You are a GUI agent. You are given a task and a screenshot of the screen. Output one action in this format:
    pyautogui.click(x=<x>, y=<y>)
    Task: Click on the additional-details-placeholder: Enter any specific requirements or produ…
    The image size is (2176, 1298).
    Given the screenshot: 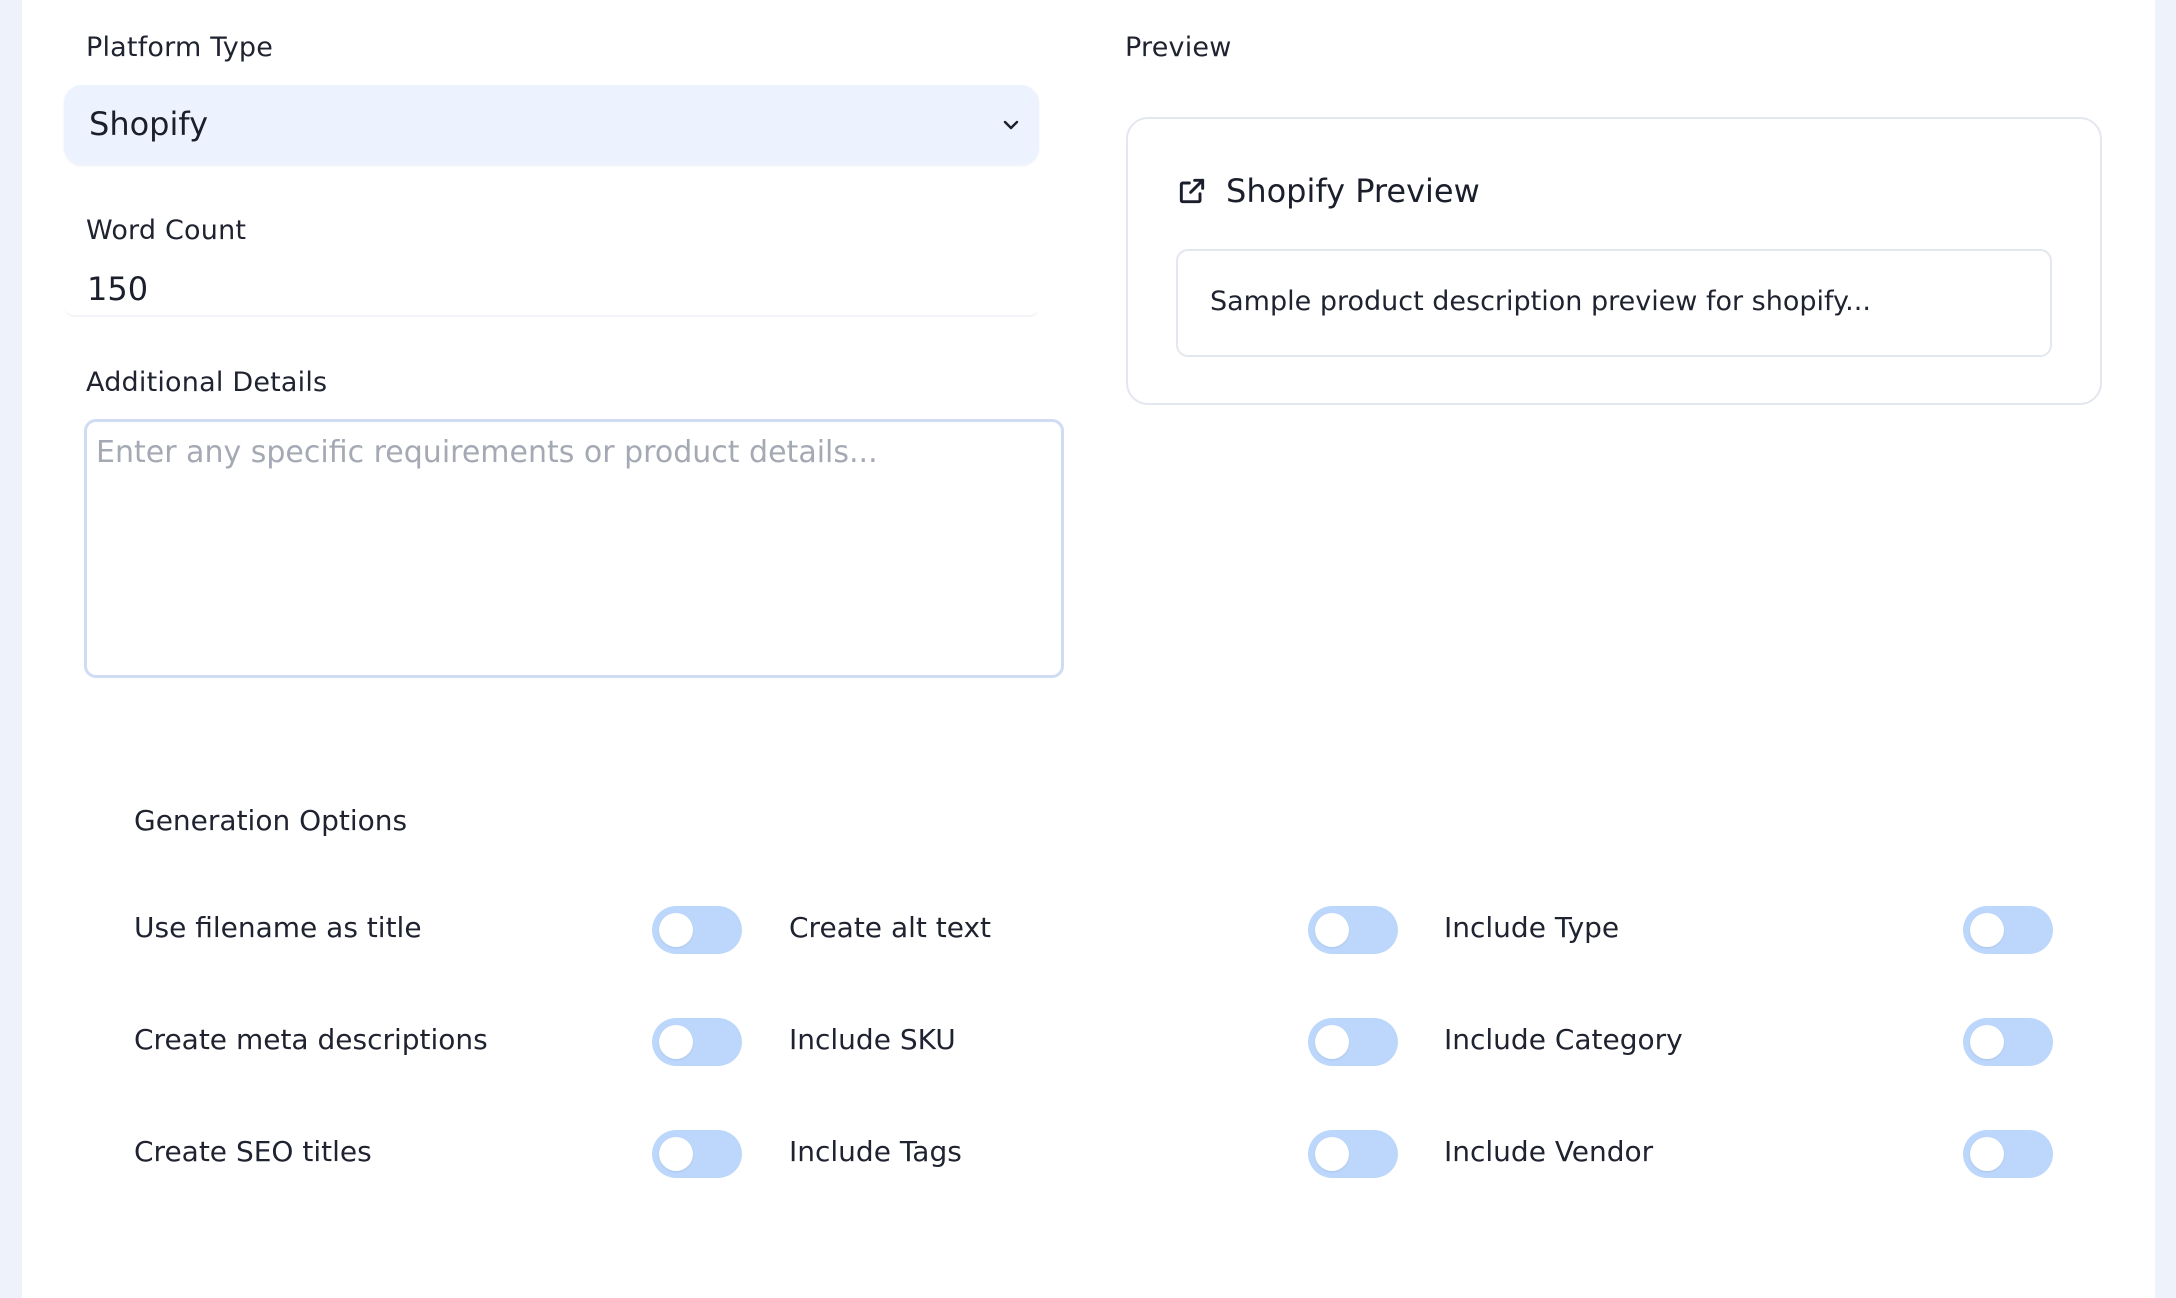 What is the action you would take?
    pyautogui.click(x=487, y=452)
    